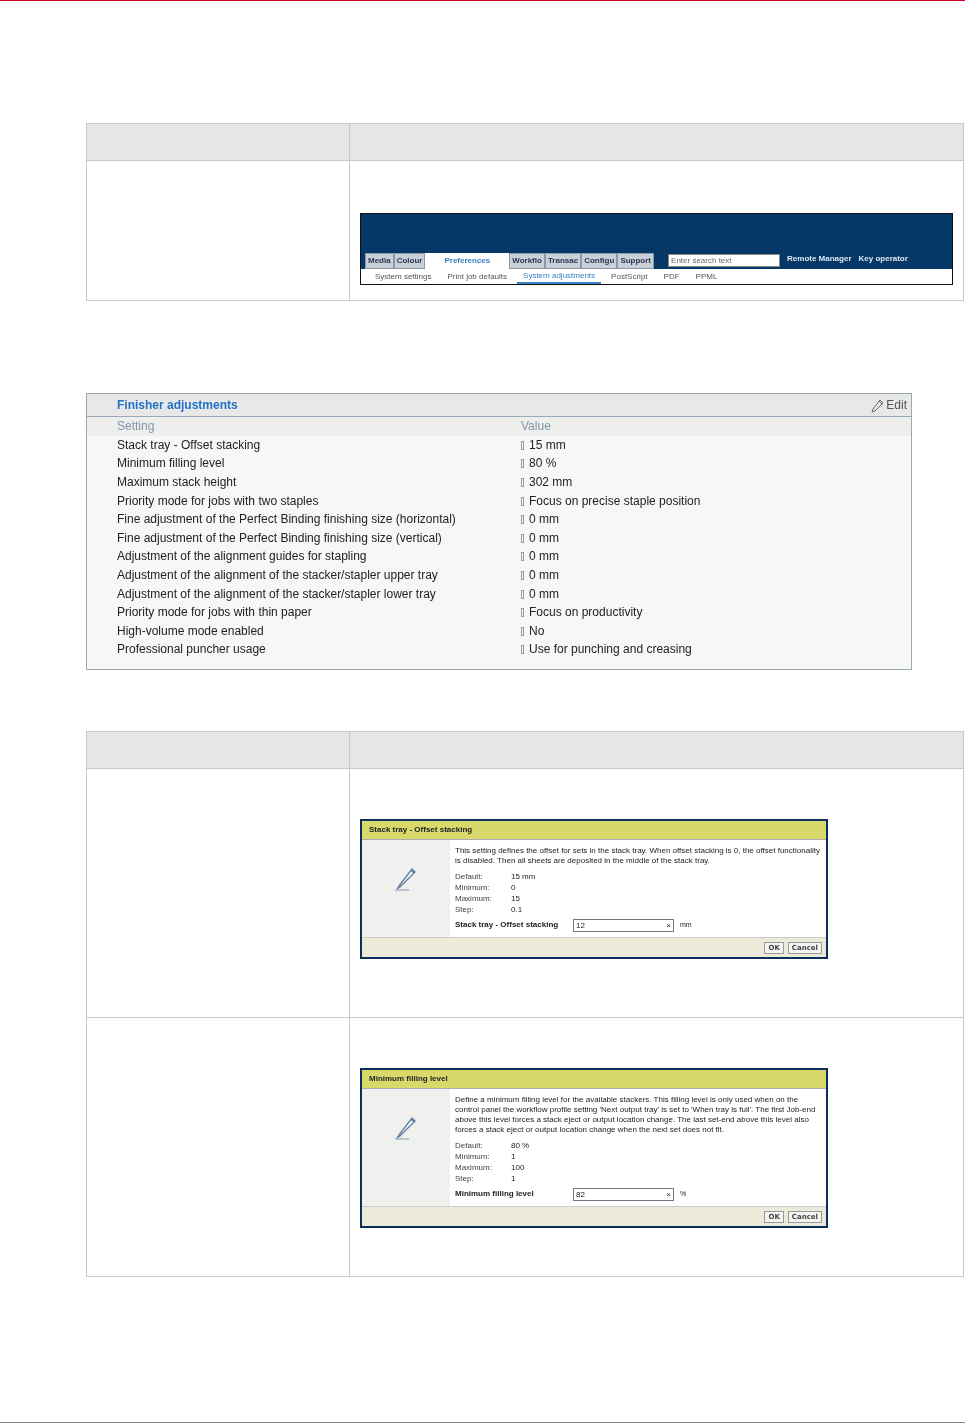 The height and width of the screenshot is (1424, 965). I want to click on sub-tab: System adjustments, so click(559, 276).